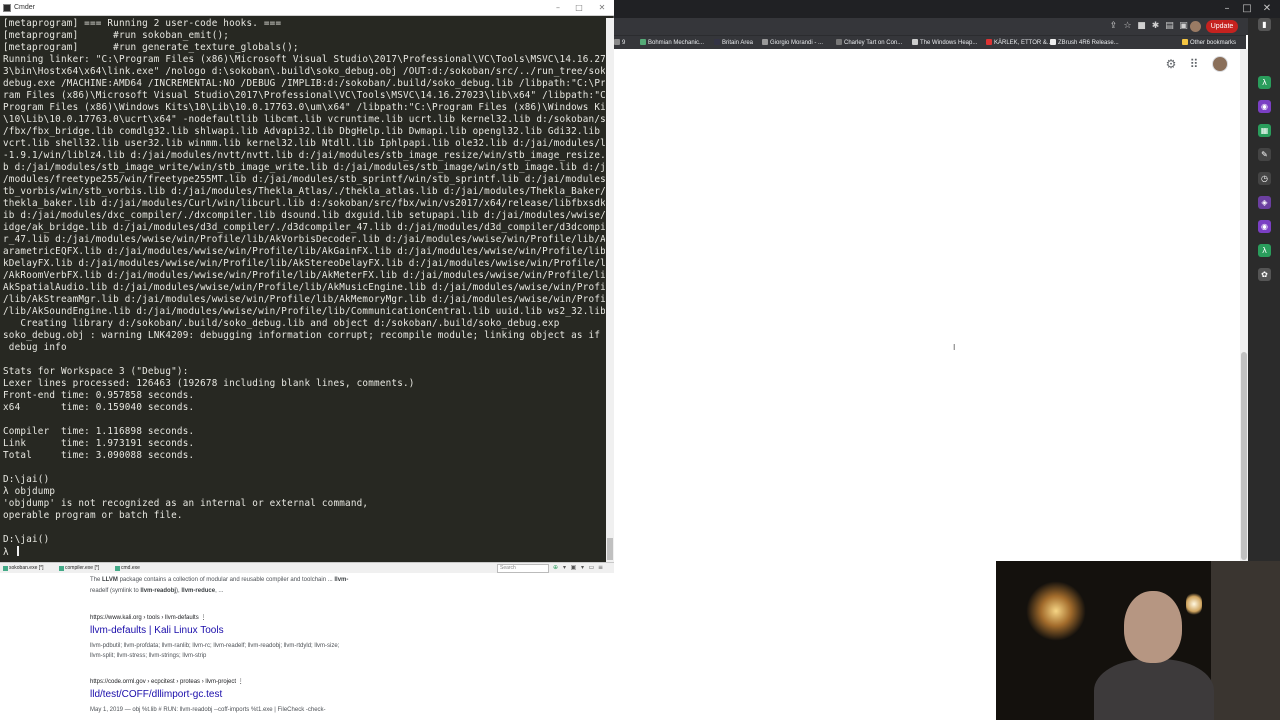  I want to click on terminal-line: operable program or batch file., so click(93, 515).